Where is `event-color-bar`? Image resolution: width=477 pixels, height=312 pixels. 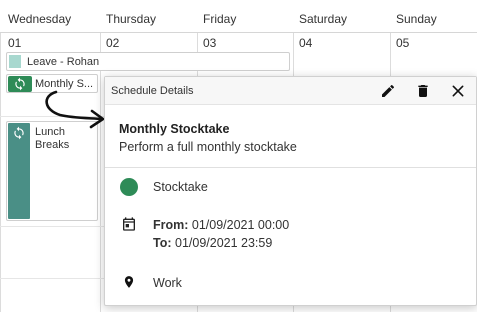 event-color-bar is located at coordinates (19, 171).